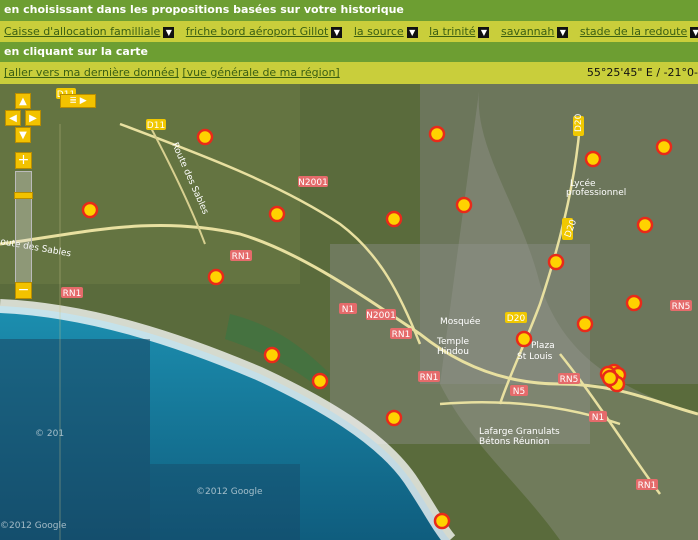  What do you see at coordinates (453, 352) in the screenshot?
I see `place-label: Hindou` at bounding box center [453, 352].